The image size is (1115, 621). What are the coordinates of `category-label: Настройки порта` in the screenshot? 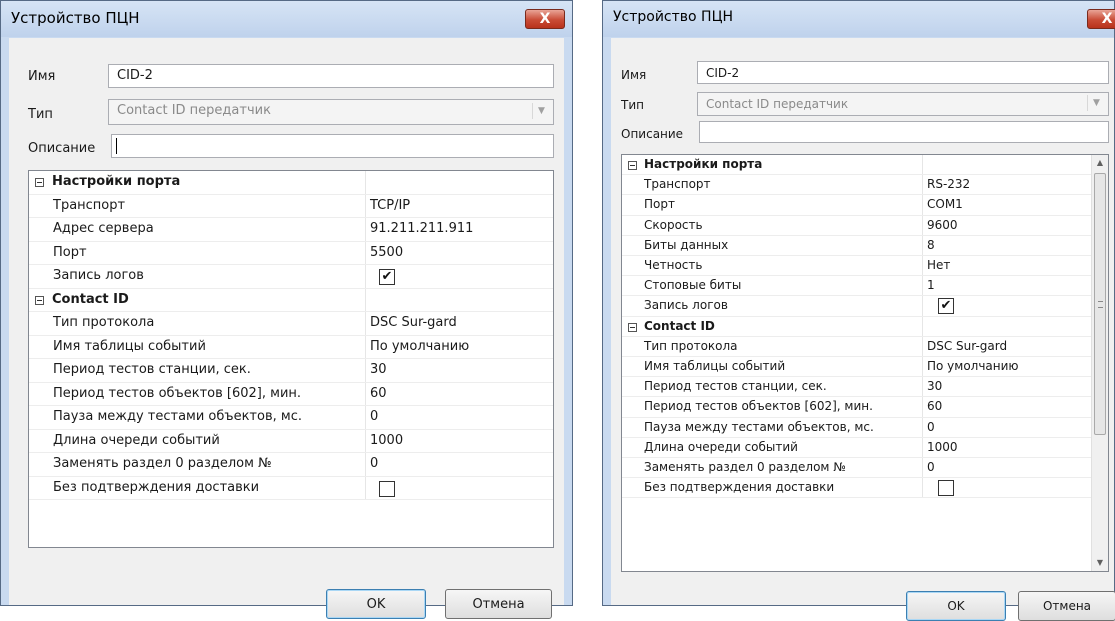 It's located at (703, 164).